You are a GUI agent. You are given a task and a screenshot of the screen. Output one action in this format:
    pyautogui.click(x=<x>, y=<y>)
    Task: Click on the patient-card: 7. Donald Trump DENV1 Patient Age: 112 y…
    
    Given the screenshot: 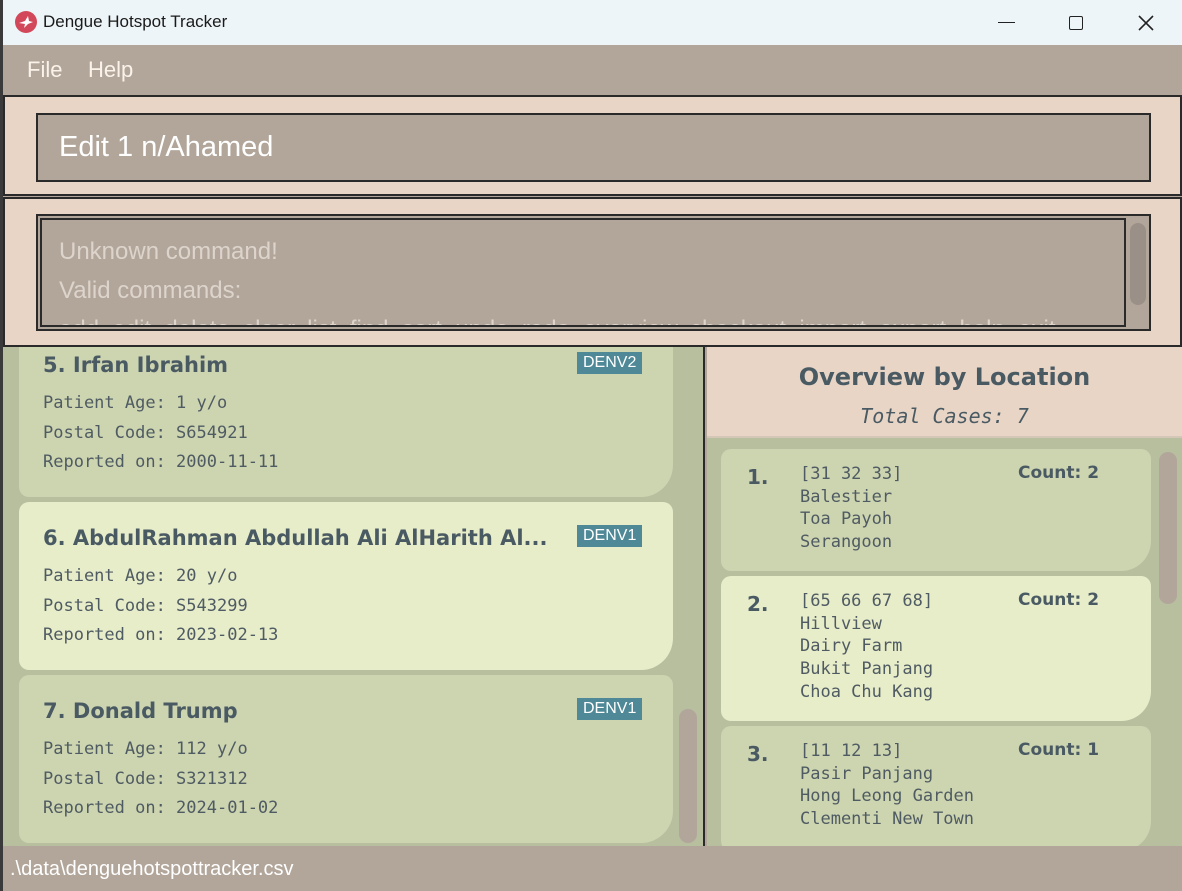 What is the action you would take?
    pyautogui.click(x=346, y=759)
    